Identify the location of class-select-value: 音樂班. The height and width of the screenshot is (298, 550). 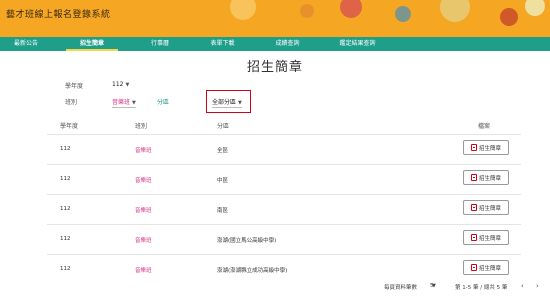
(121, 102).